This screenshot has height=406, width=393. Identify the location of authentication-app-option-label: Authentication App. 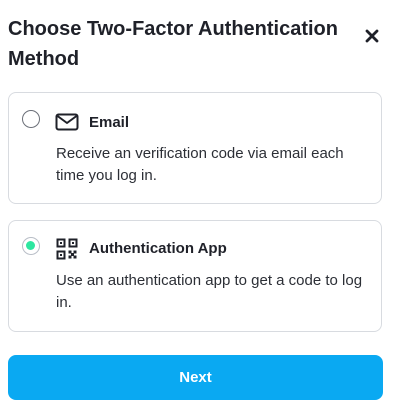
(158, 248).